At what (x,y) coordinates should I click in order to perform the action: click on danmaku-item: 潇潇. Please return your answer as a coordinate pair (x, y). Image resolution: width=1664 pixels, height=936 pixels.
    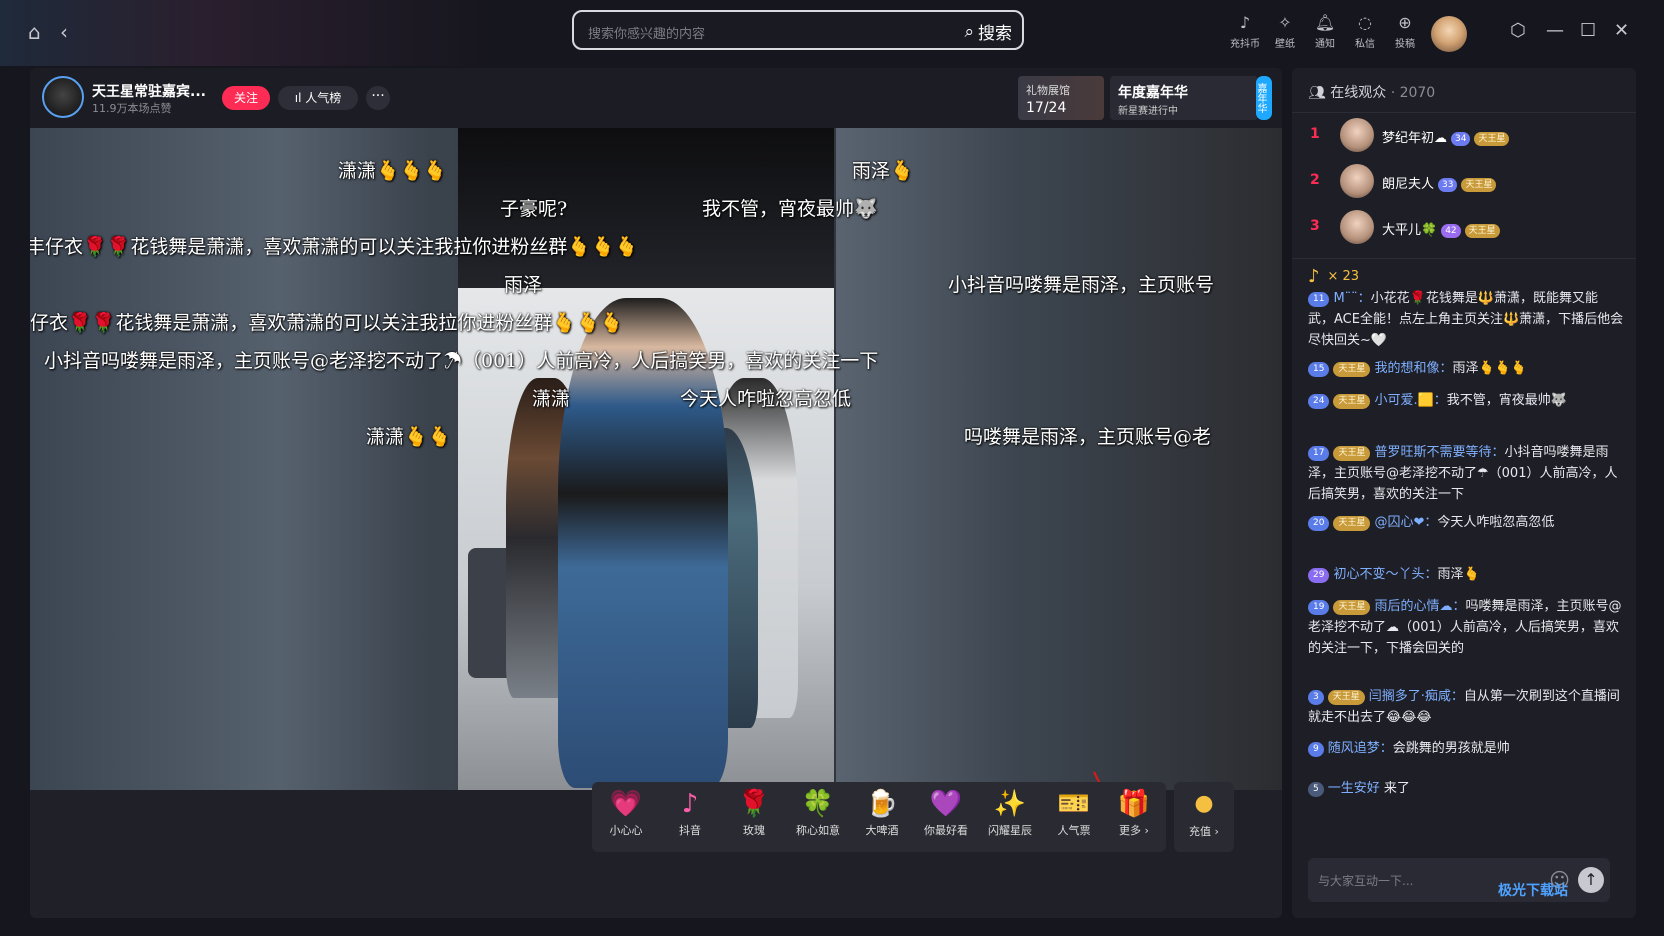
    Looking at the image, I should click on (551, 399).